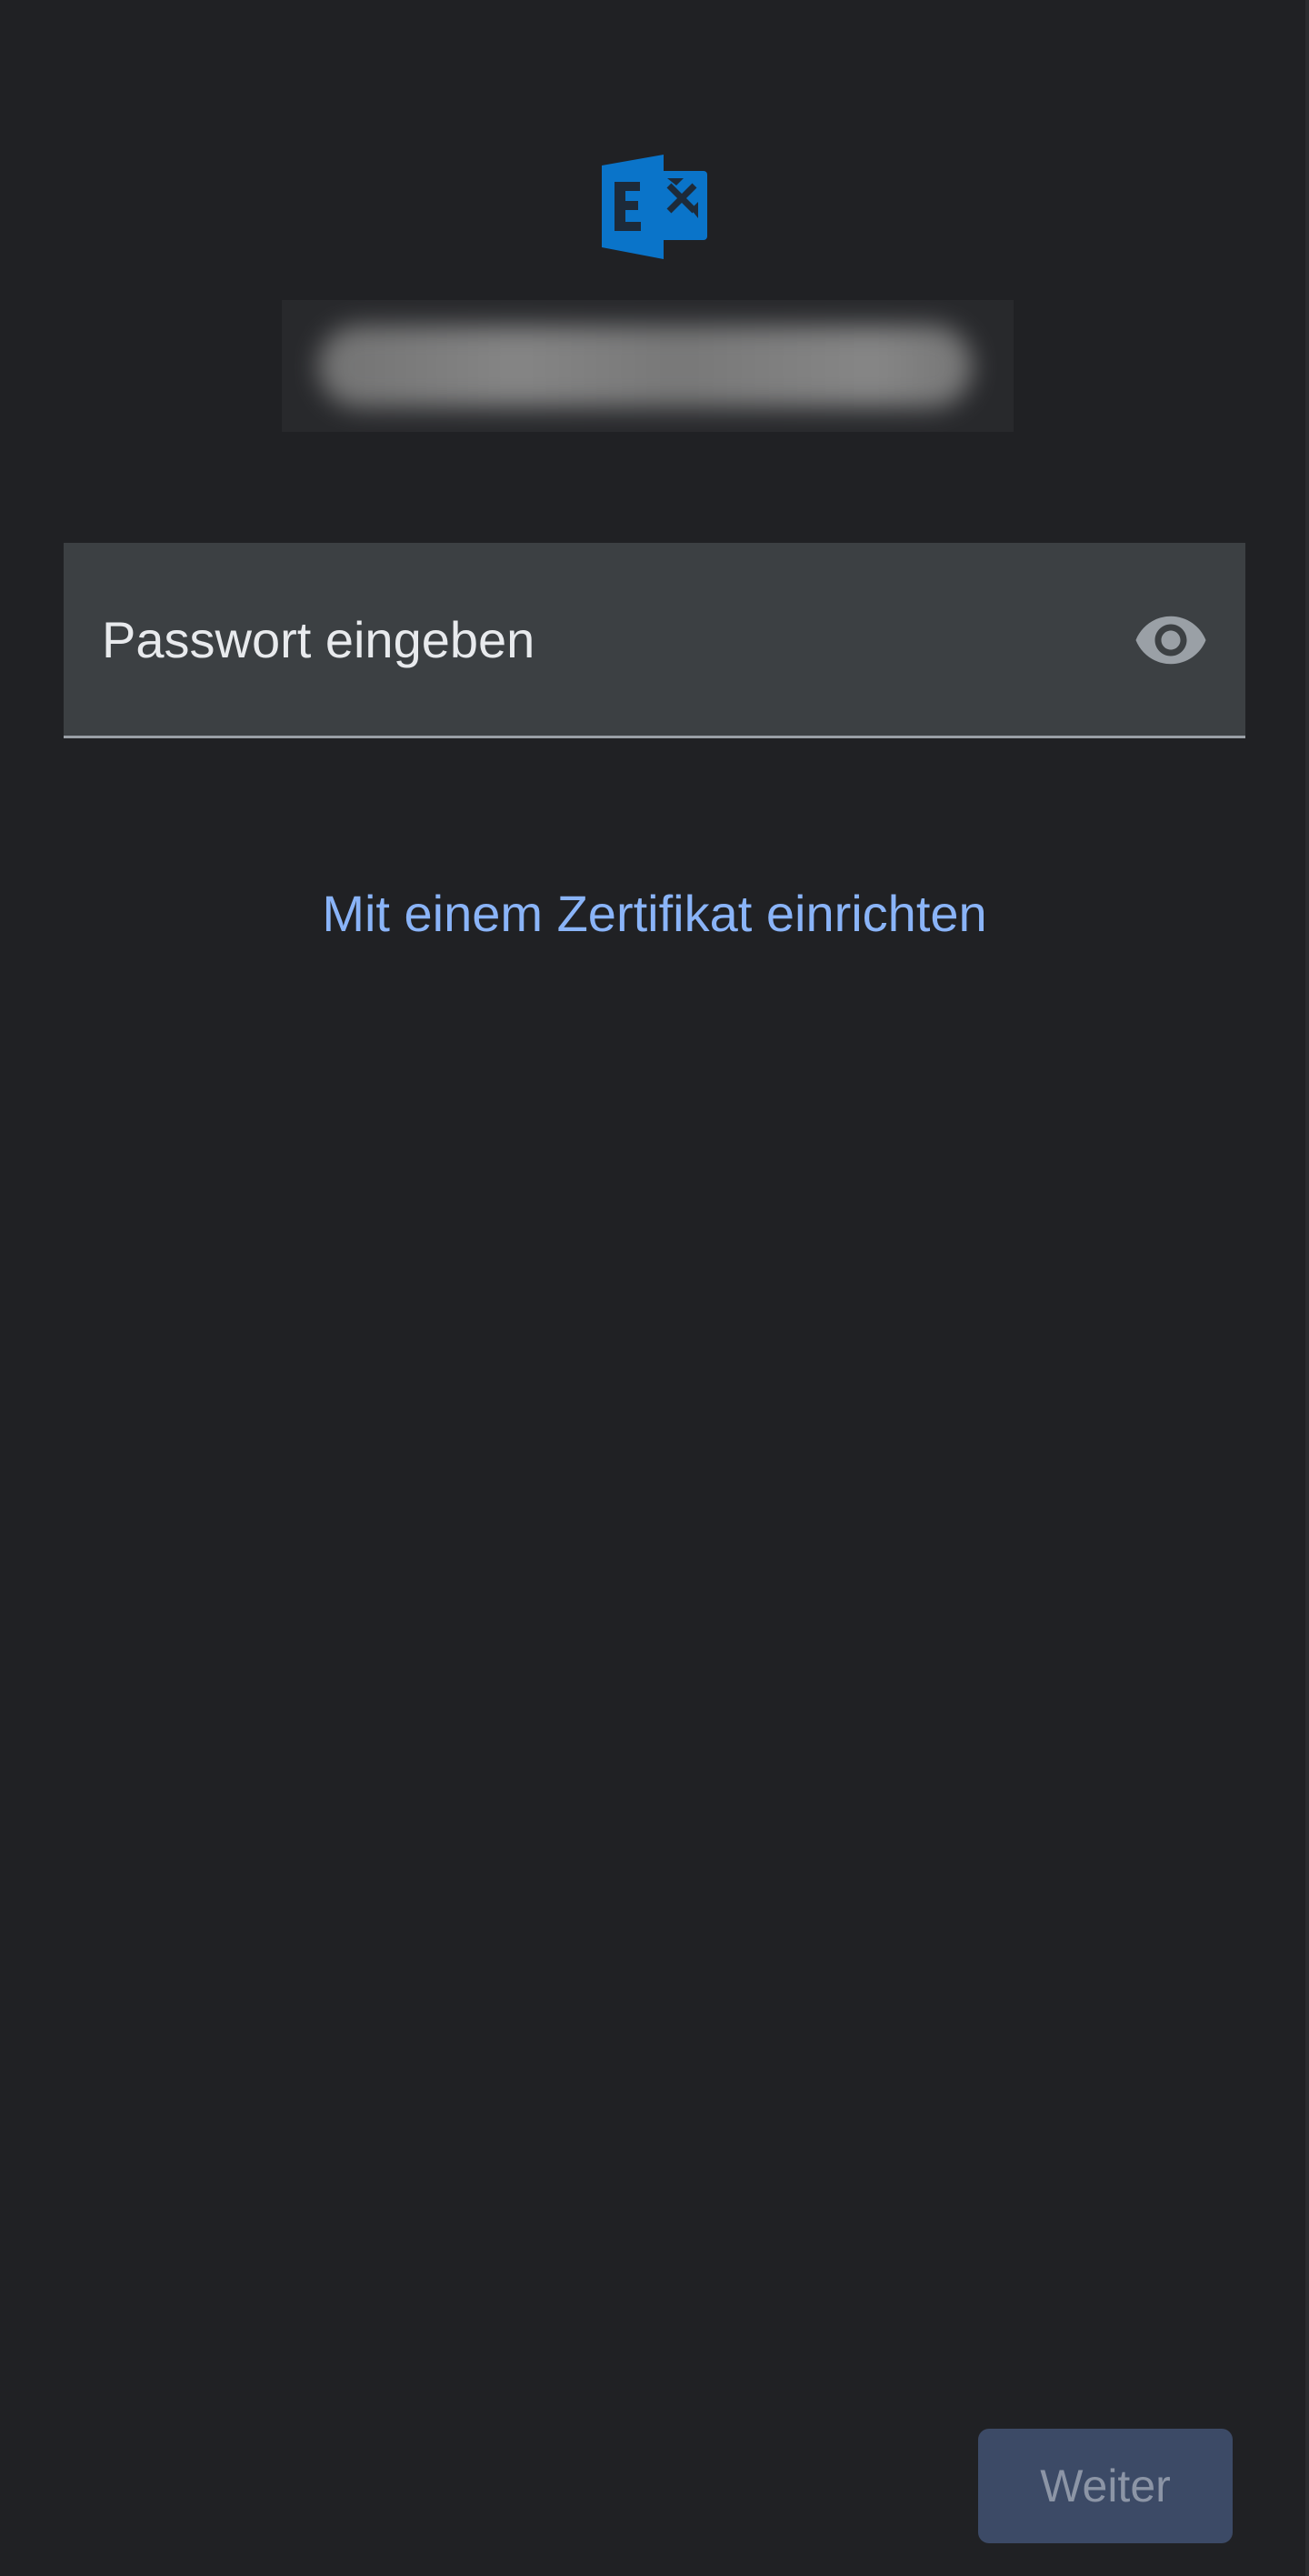 Image resolution: width=1309 pixels, height=2576 pixels. Describe the element at coordinates (1105, 2486) in the screenshot. I see `next-button: Weiter` at that location.